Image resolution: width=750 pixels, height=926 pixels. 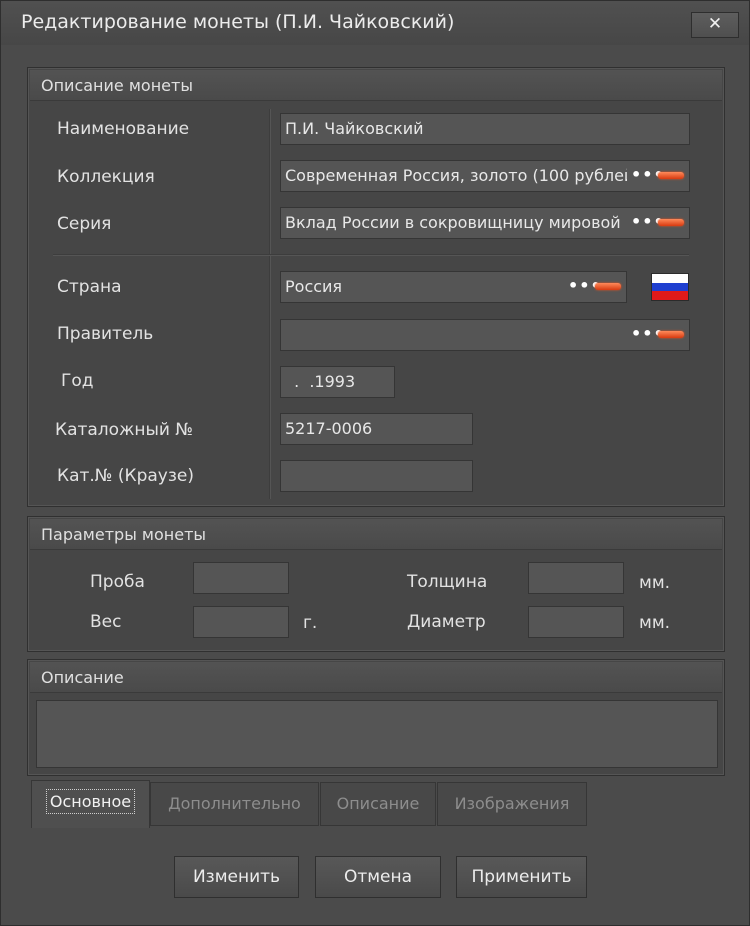 I want to click on window-title: Редактирование монеты (П.И. Чайковский), so click(x=238, y=22).